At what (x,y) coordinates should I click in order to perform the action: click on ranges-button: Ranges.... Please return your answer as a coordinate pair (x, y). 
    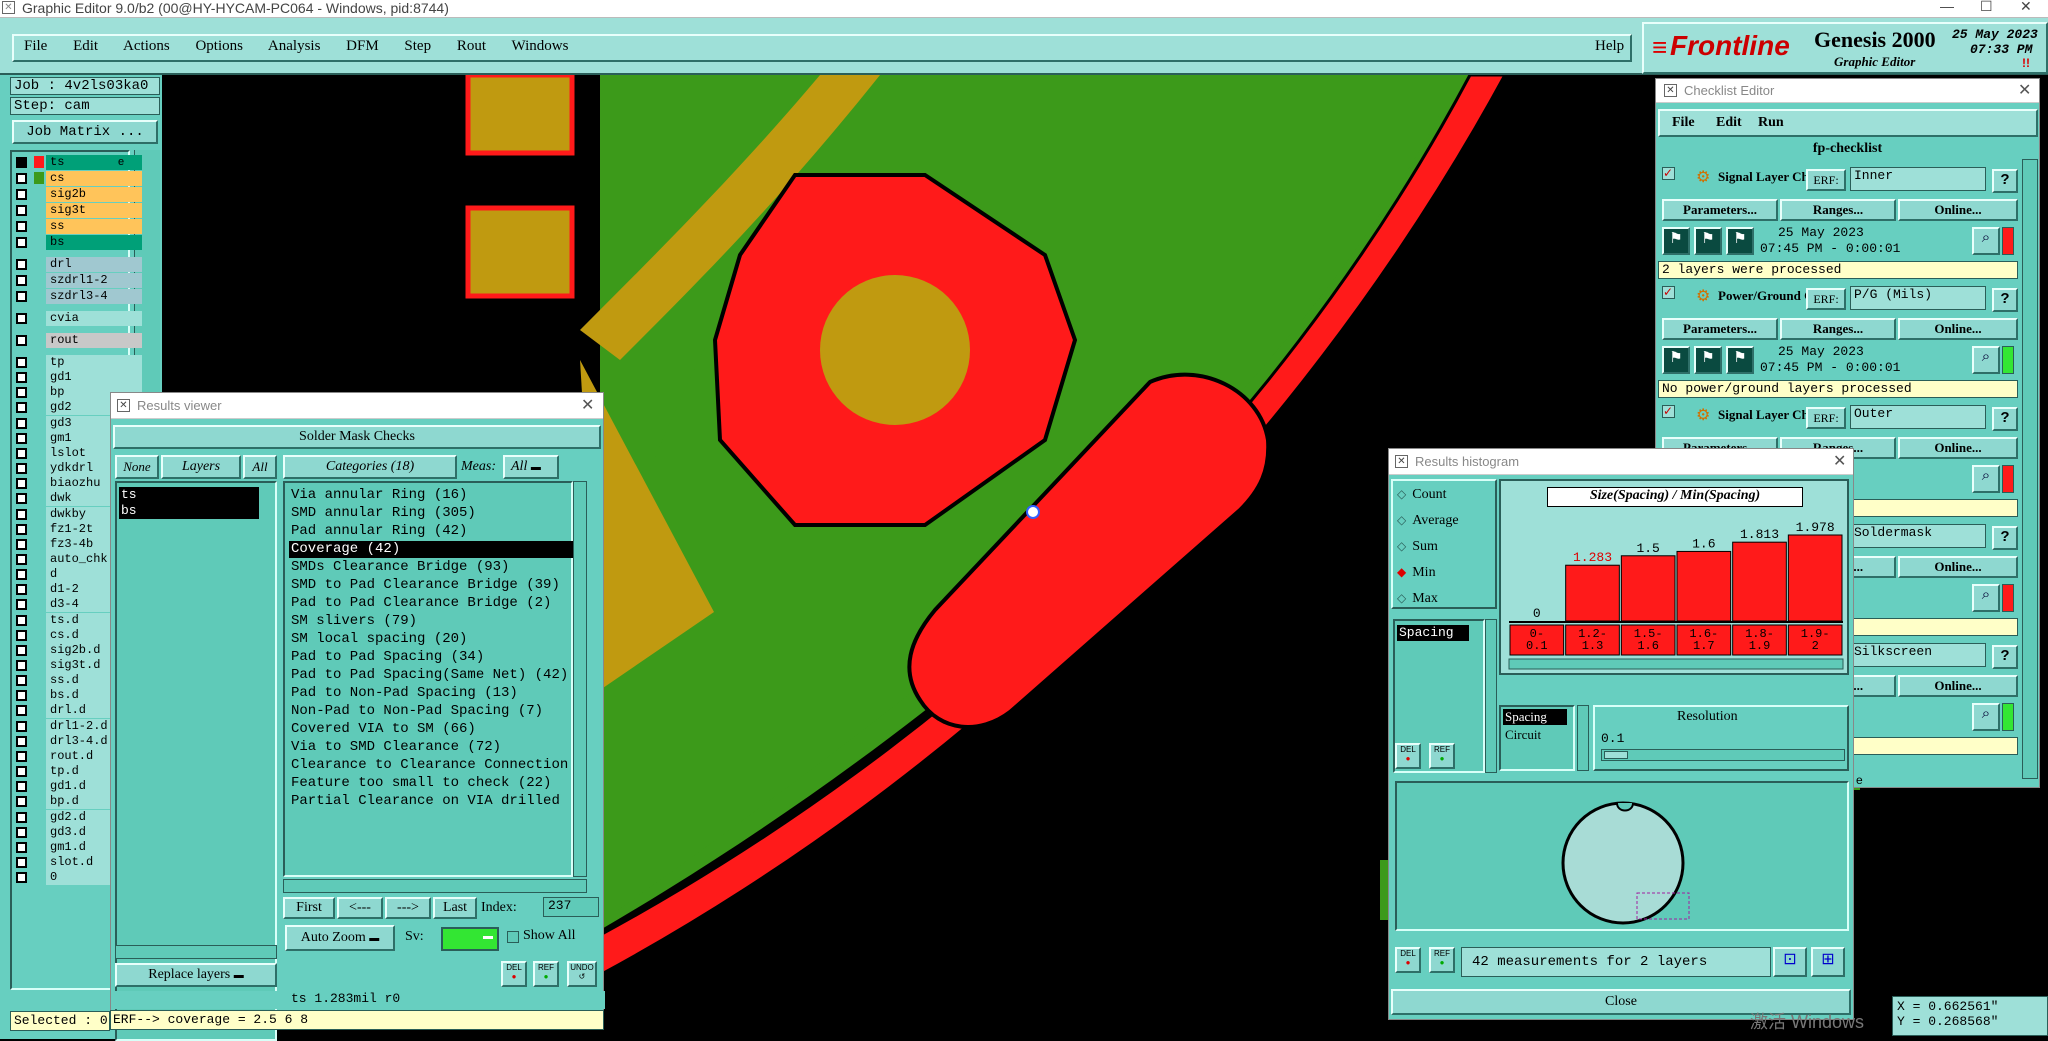
    Looking at the image, I should click on (1838, 329).